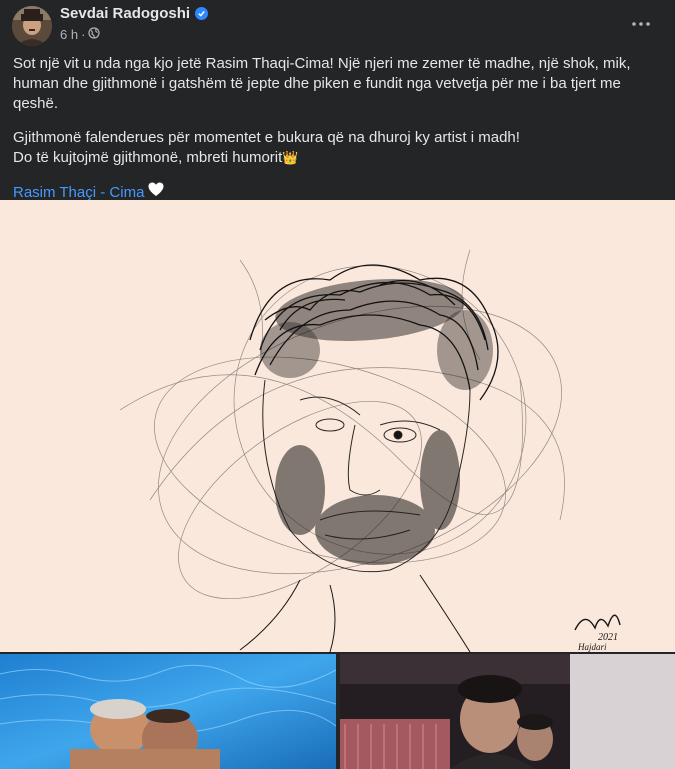  Describe the element at coordinates (202, 13) in the screenshot. I see `verified-badge-icon` at that location.